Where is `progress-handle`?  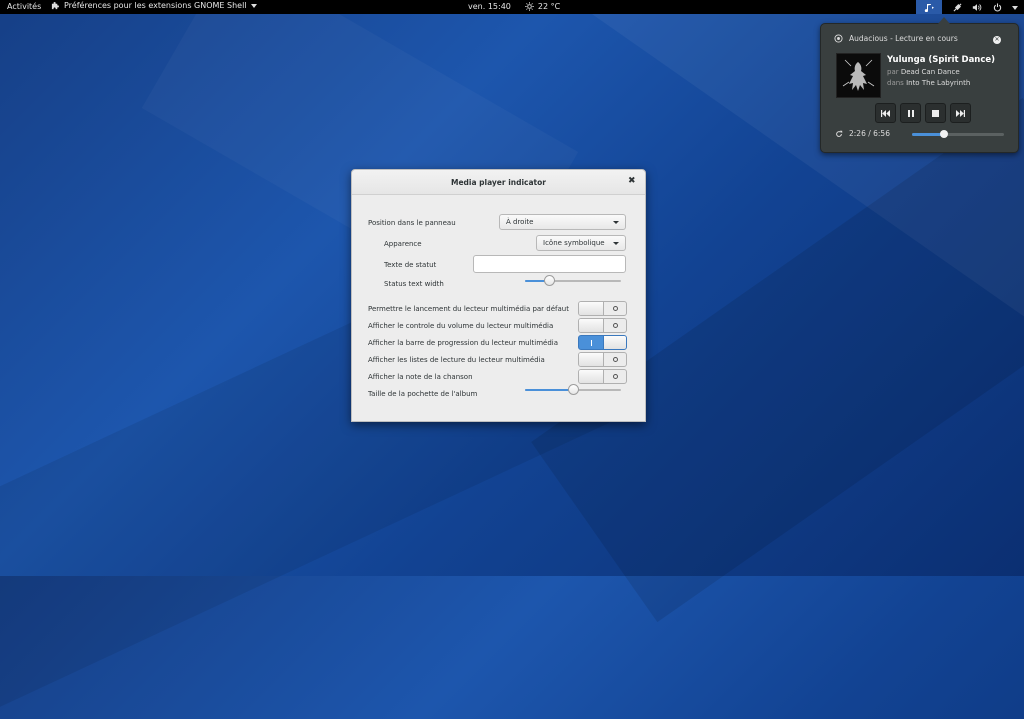 progress-handle is located at coordinates (944, 134).